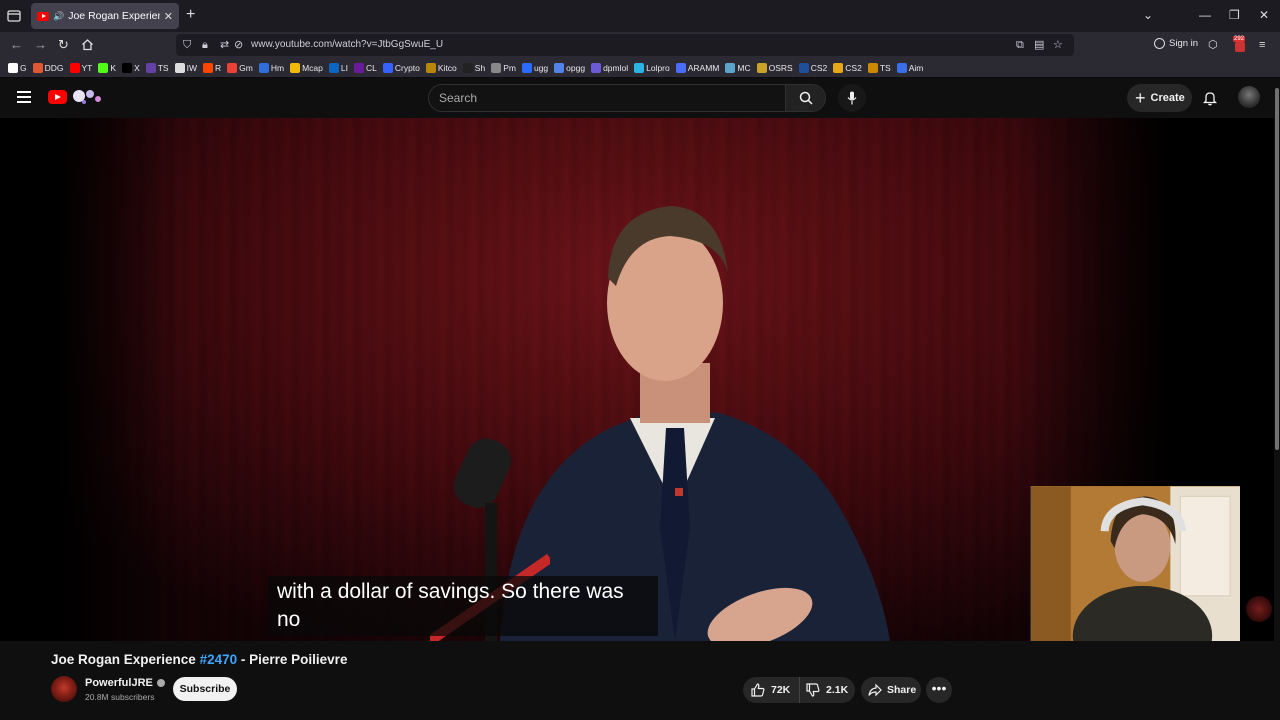  Describe the element at coordinates (224, 45) in the screenshot. I see `permissions-icon: ⇄` at that location.